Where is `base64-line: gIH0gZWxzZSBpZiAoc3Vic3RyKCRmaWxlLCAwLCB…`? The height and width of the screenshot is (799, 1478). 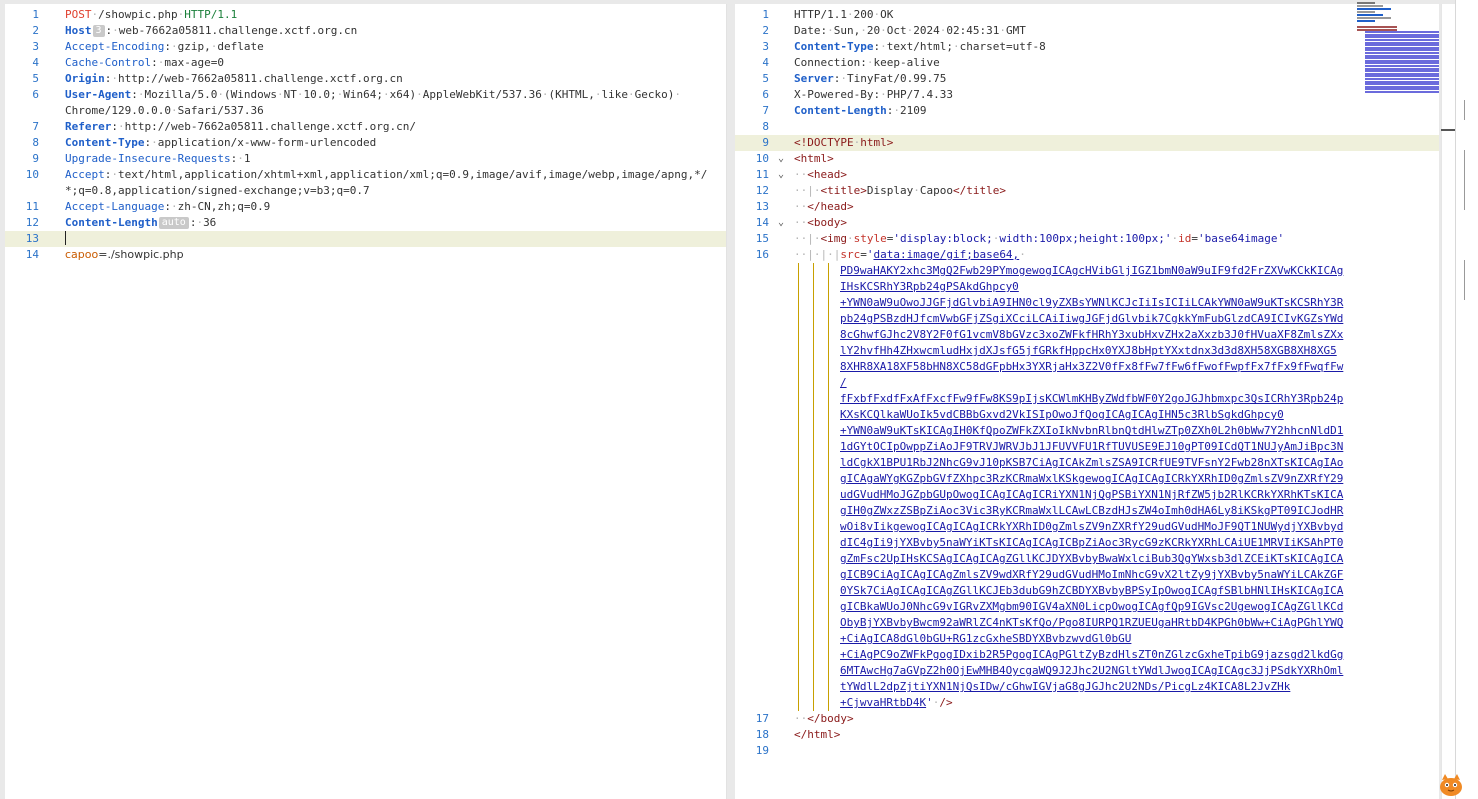
base64-line: gIH0gZWxzZSBpZiAoc3Vic3RyKCRmaWxlLCAwLCB… is located at coordinates (1092, 511).